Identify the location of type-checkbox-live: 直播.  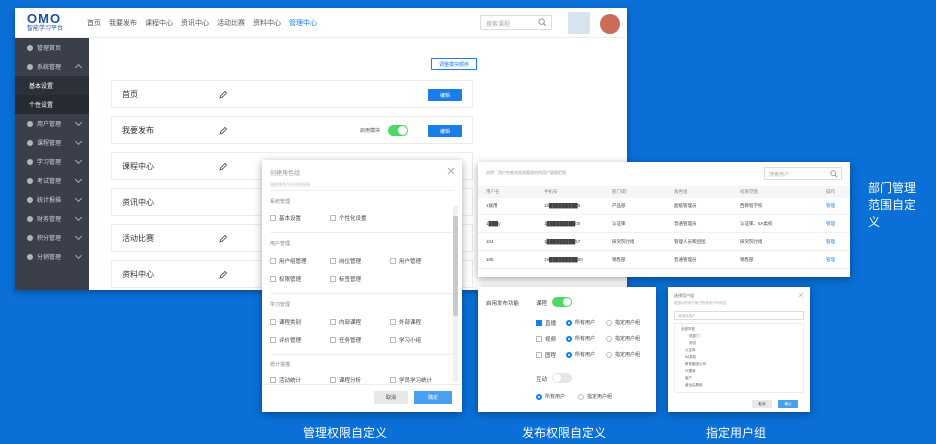
(546, 323).